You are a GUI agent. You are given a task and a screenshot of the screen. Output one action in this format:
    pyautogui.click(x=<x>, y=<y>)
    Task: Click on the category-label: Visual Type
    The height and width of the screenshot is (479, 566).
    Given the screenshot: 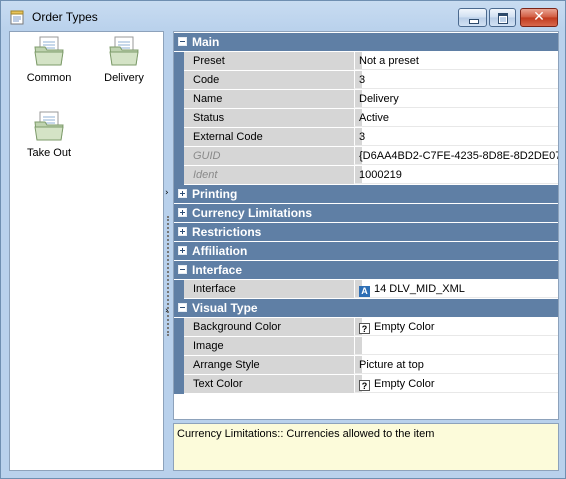 What is the action you would take?
    pyautogui.click(x=225, y=308)
    